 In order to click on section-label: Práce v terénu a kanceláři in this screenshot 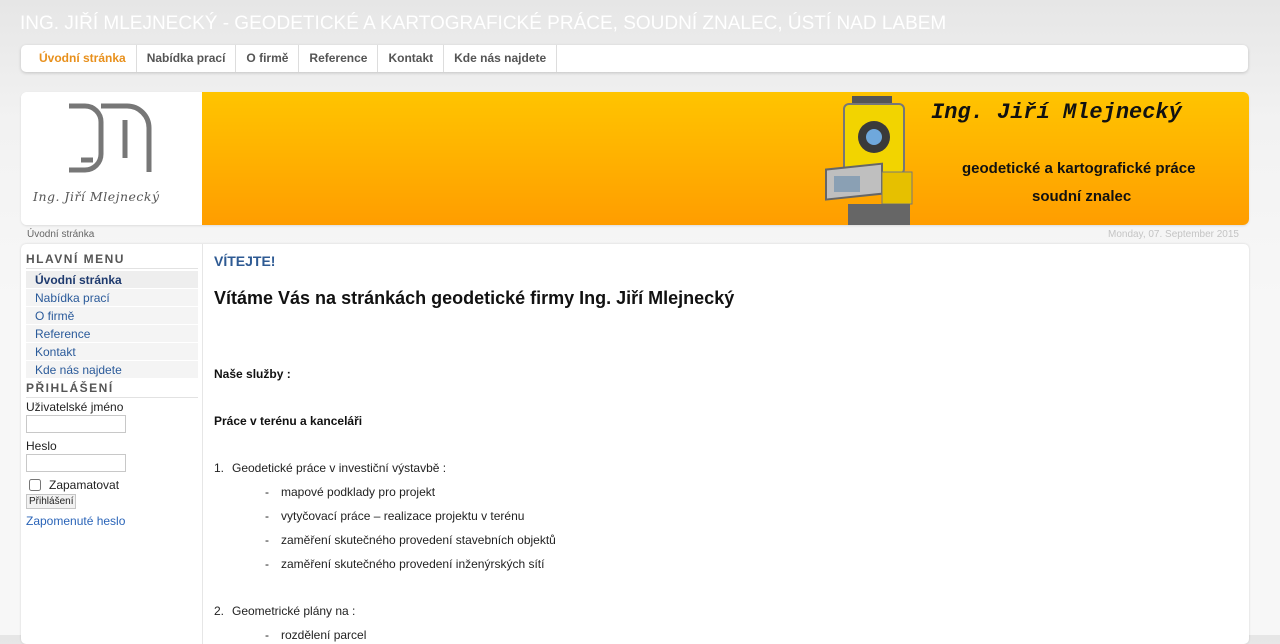, I will do `click(288, 421)`.